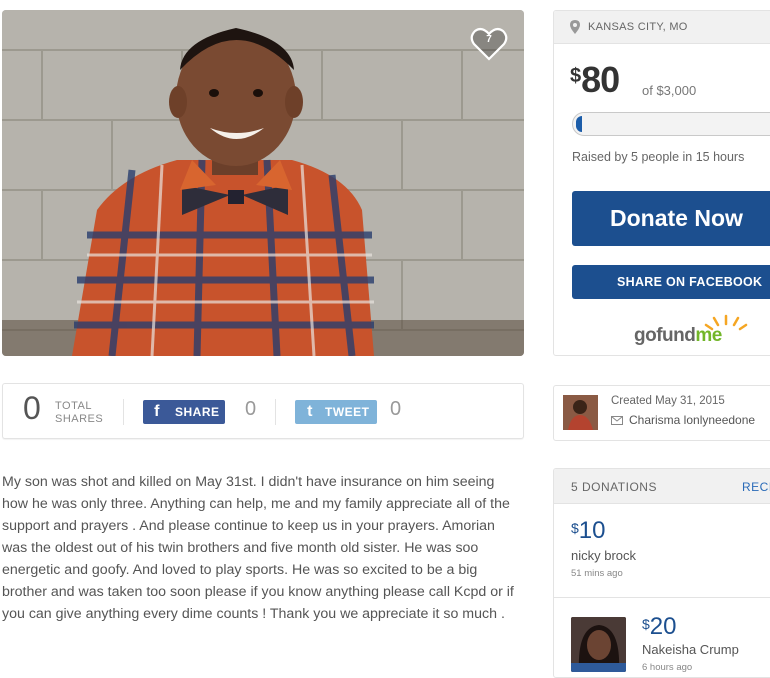  I want to click on donation-time: 51 mins ago, so click(597, 573).